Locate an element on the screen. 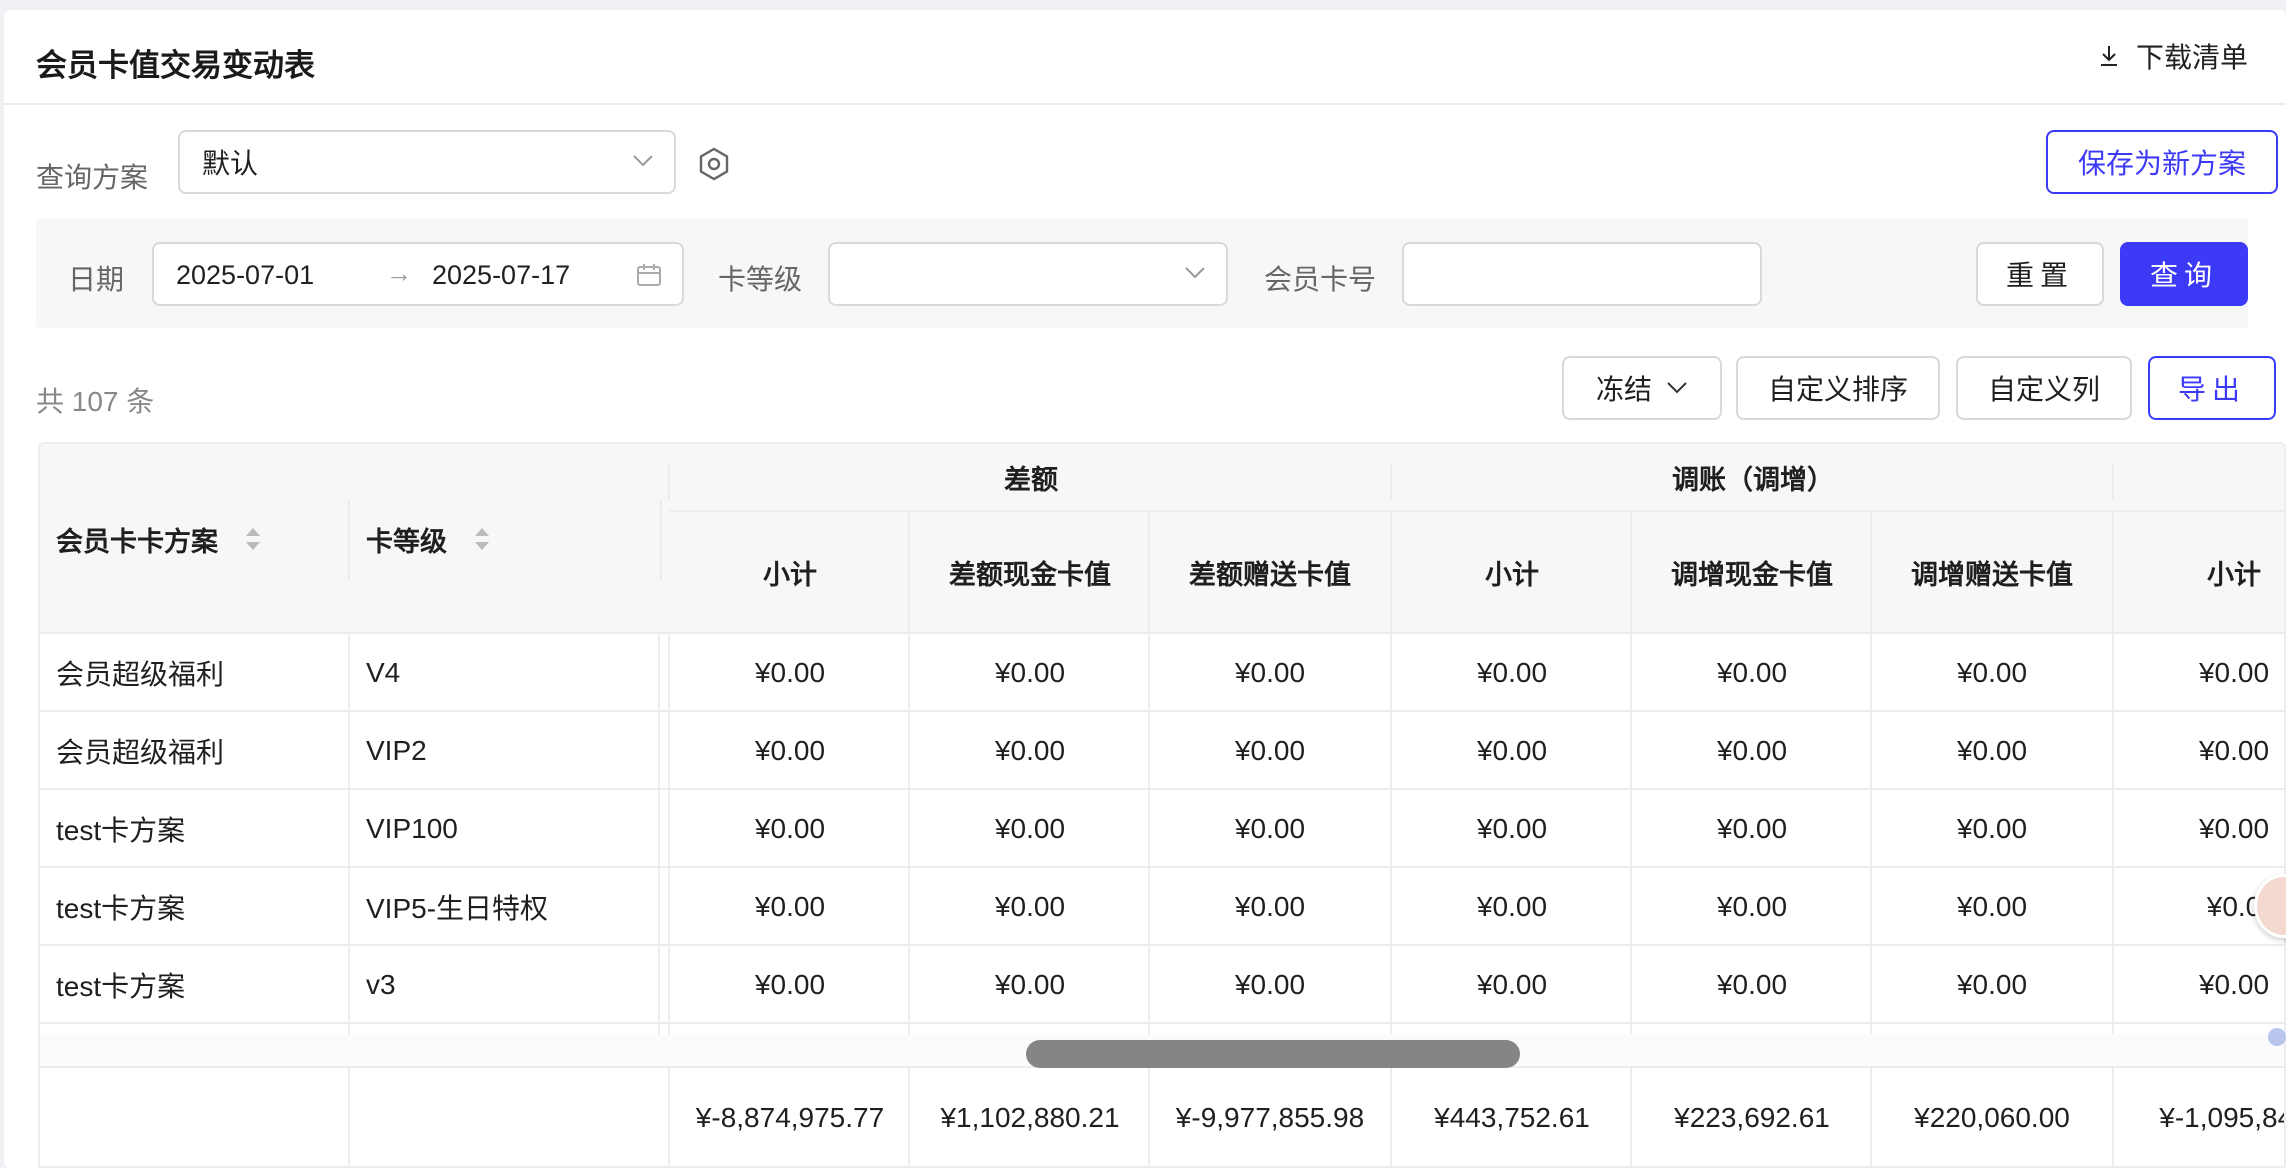  query-scheme-select: 默认 is located at coordinates (427, 162).